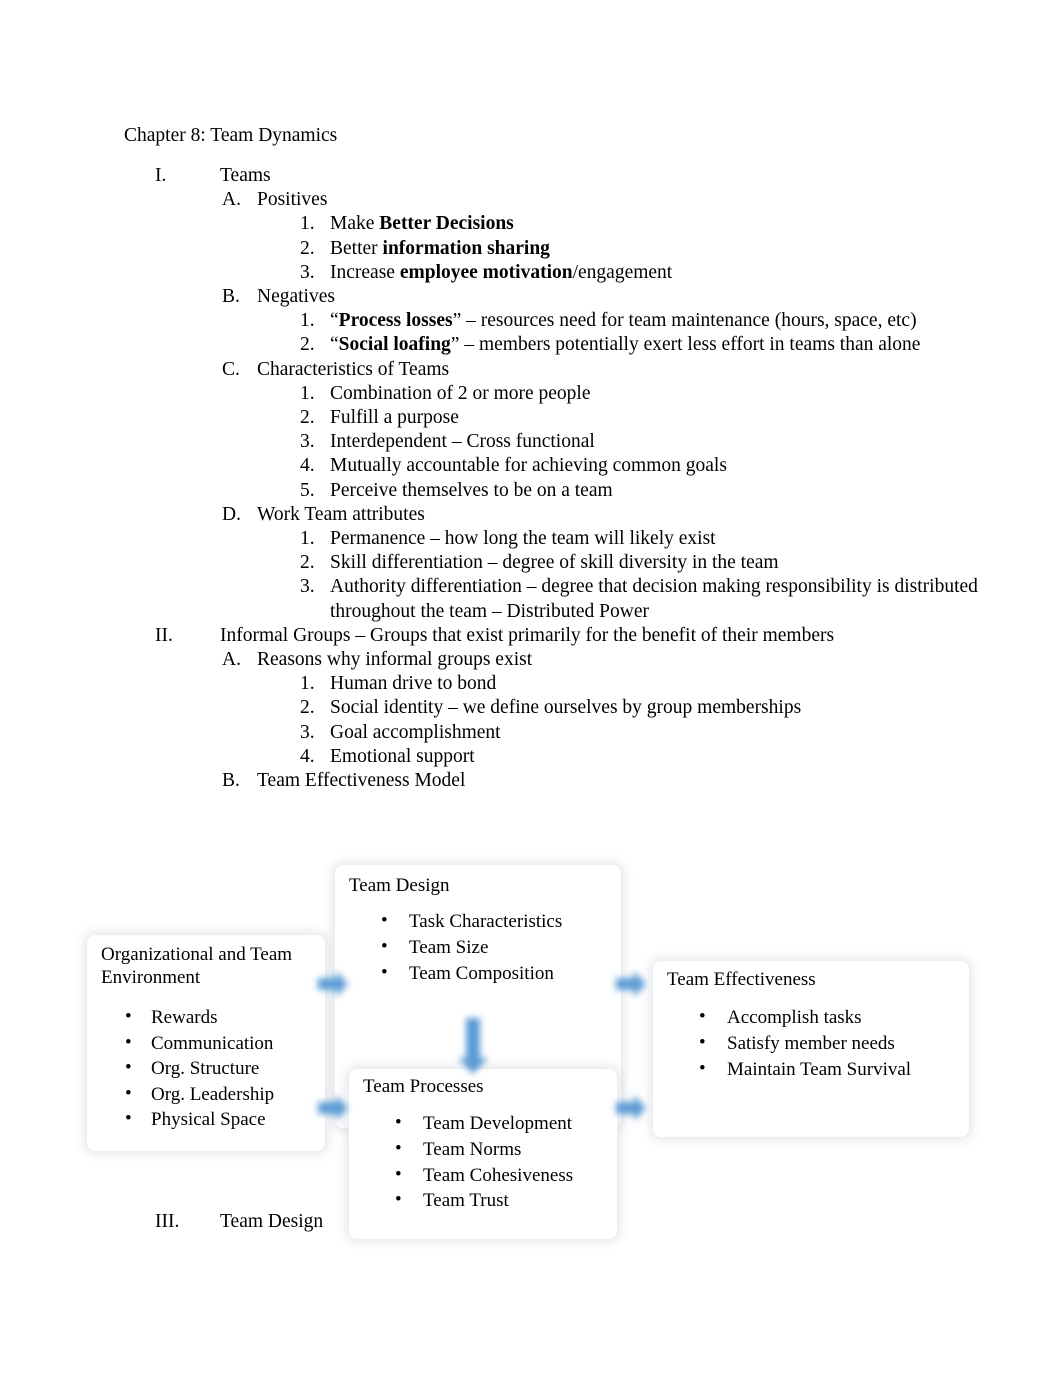 The width and height of the screenshot is (1062, 1377). Describe the element at coordinates (462, 442) in the screenshot. I see `outline-text: Interdependent – Cross functional` at that location.